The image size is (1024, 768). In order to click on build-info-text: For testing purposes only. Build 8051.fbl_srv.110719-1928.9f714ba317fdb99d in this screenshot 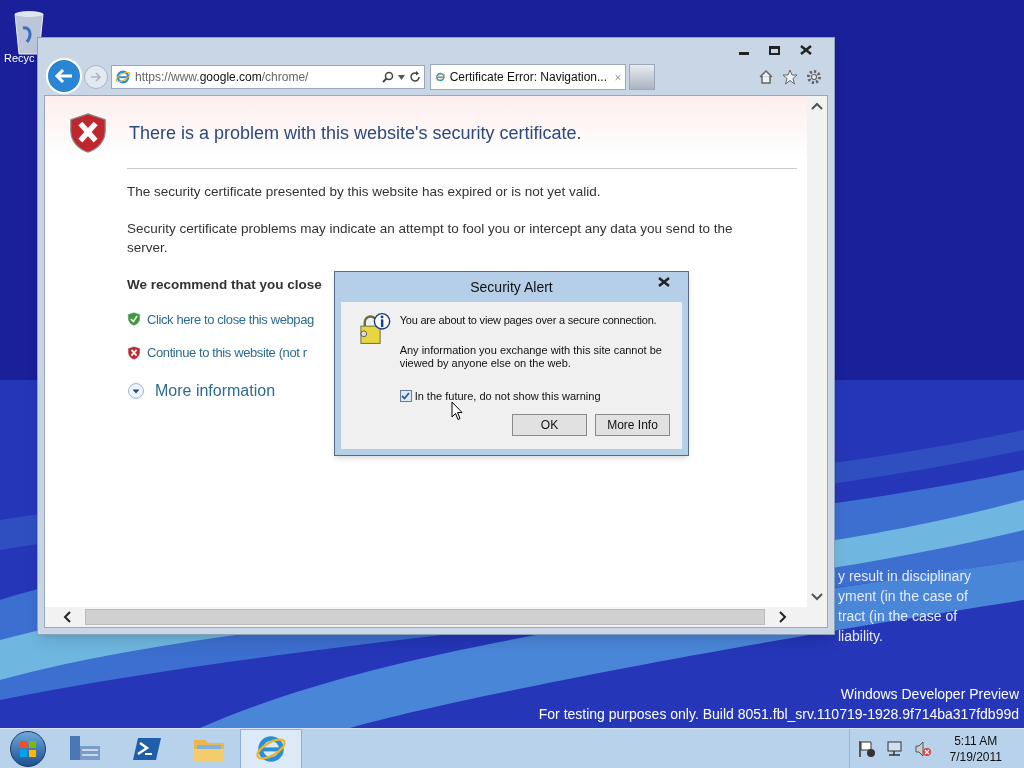, I will do `click(778, 714)`.